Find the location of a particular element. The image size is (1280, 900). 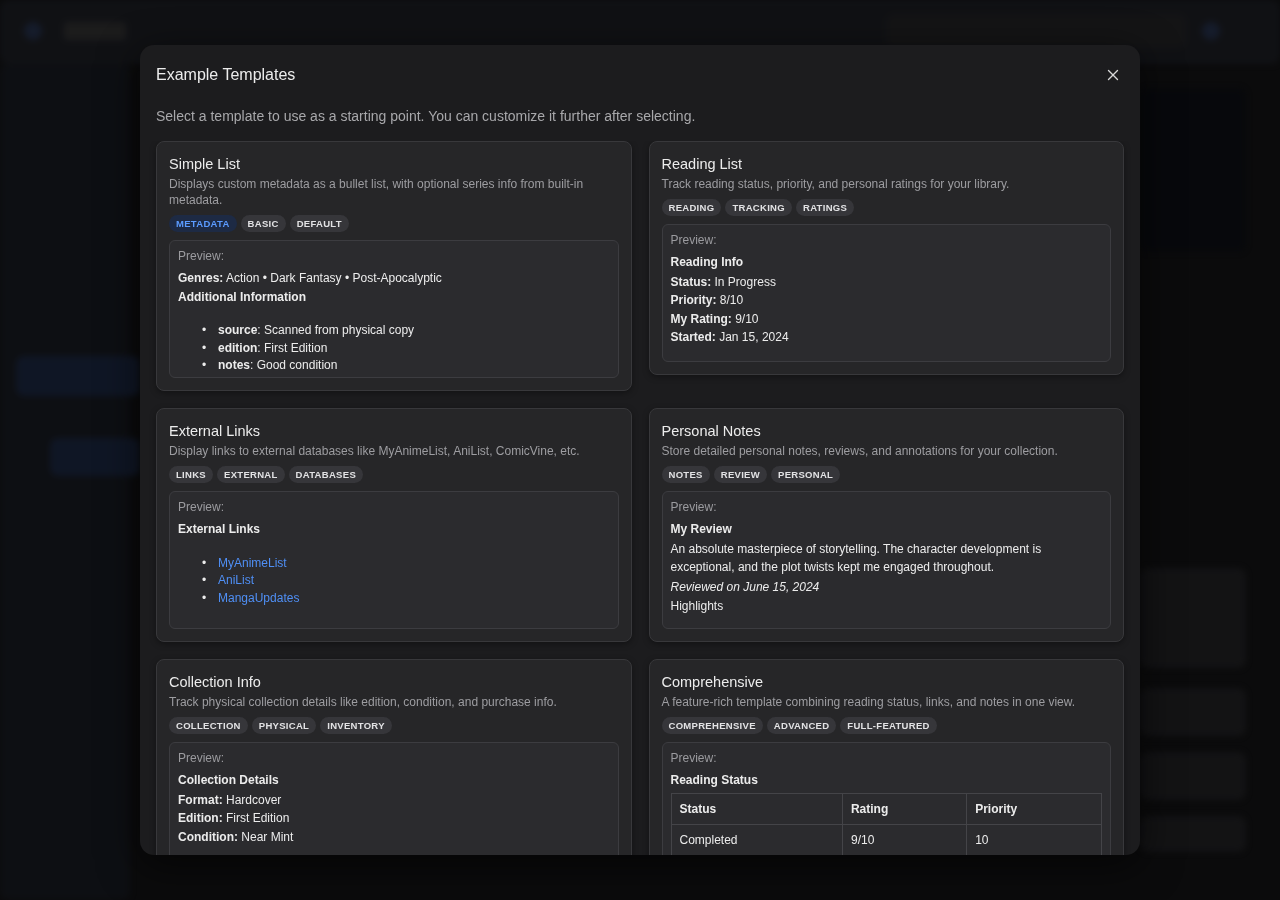

template-title: Simple List is located at coordinates (205, 164).